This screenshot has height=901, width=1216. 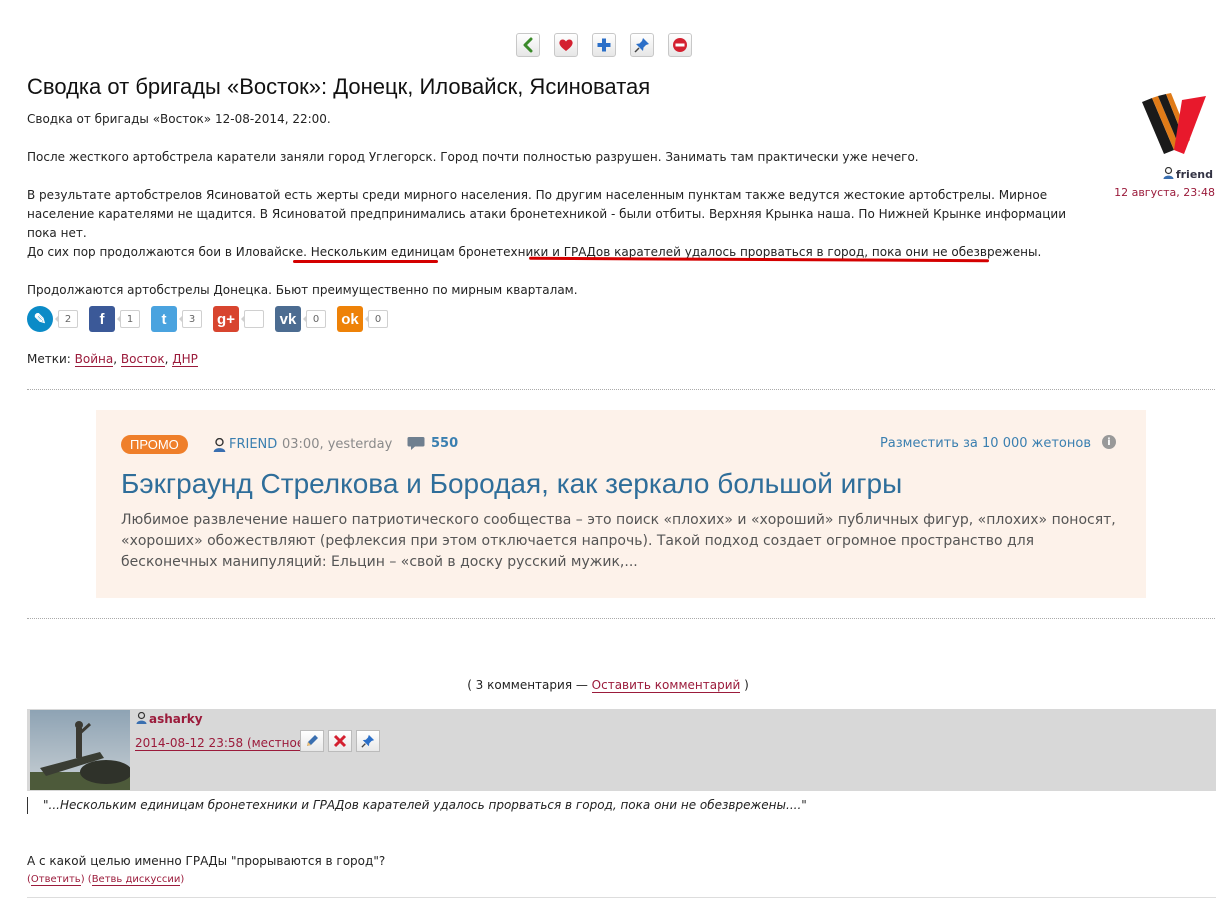 I want to click on add-button, so click(x=604, y=45).